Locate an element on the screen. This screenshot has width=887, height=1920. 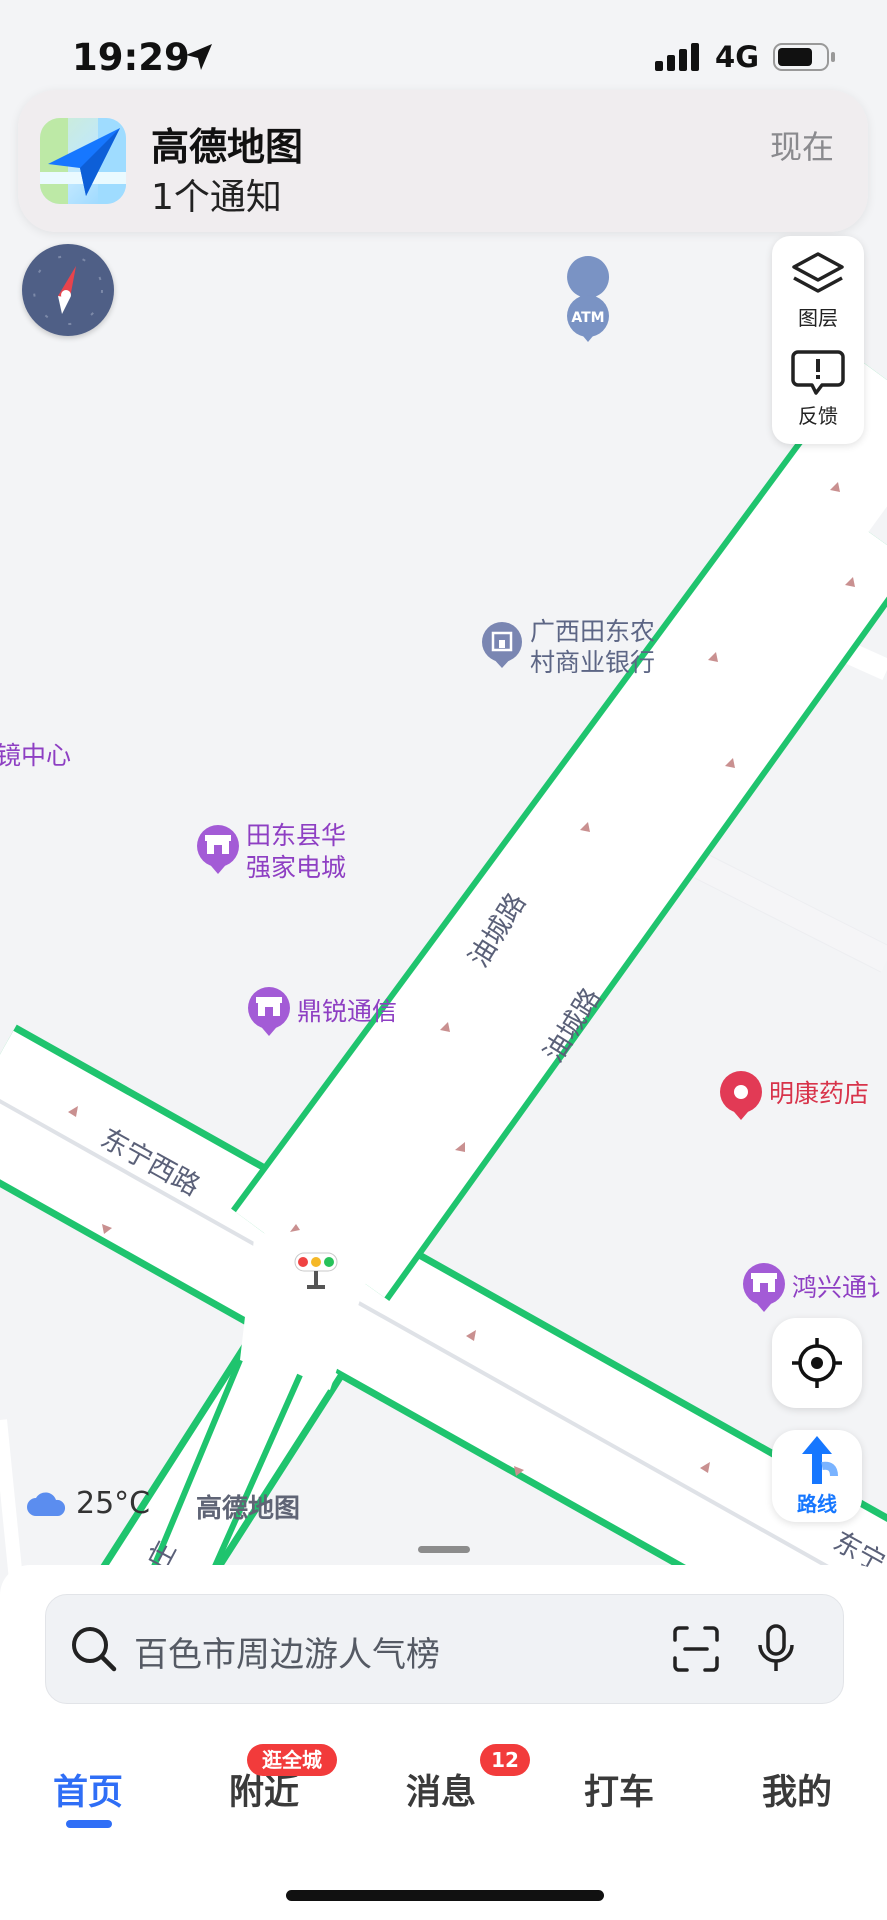
telecom-label: 鼎锐通信 is located at coordinates (347, 1011).